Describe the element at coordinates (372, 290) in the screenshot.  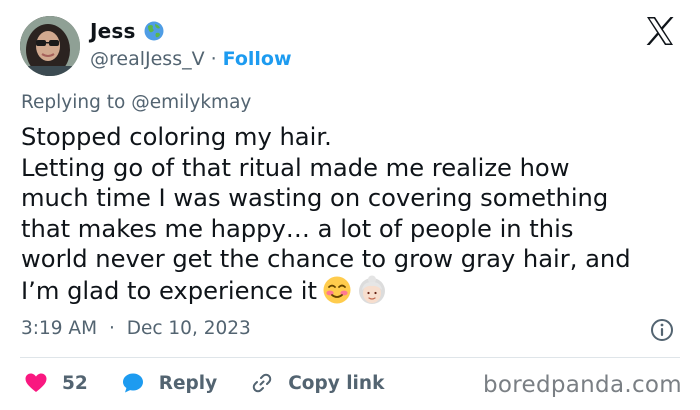
I see `older-woman-emoji` at that location.